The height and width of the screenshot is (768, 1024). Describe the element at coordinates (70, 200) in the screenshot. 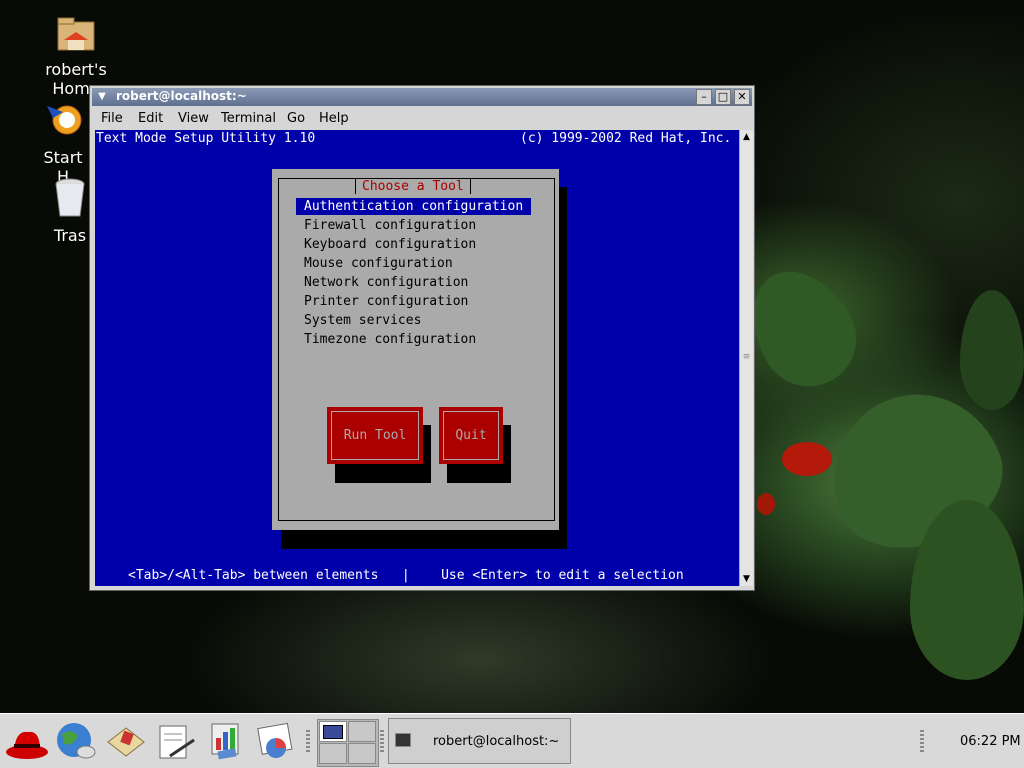

I see `trash-icon` at that location.